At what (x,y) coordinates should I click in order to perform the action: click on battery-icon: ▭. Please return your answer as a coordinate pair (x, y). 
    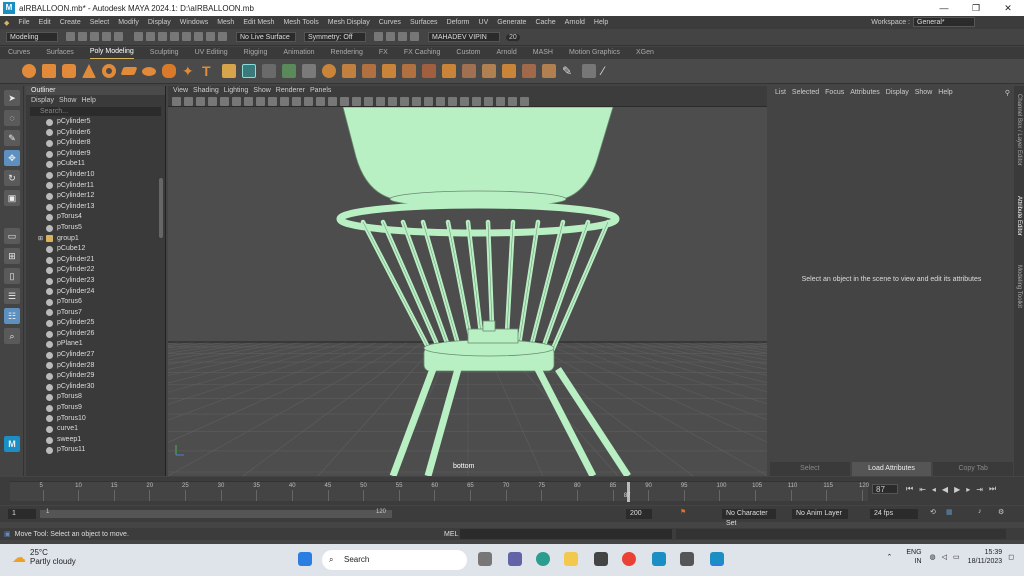
    Looking at the image, I should click on (956, 557).